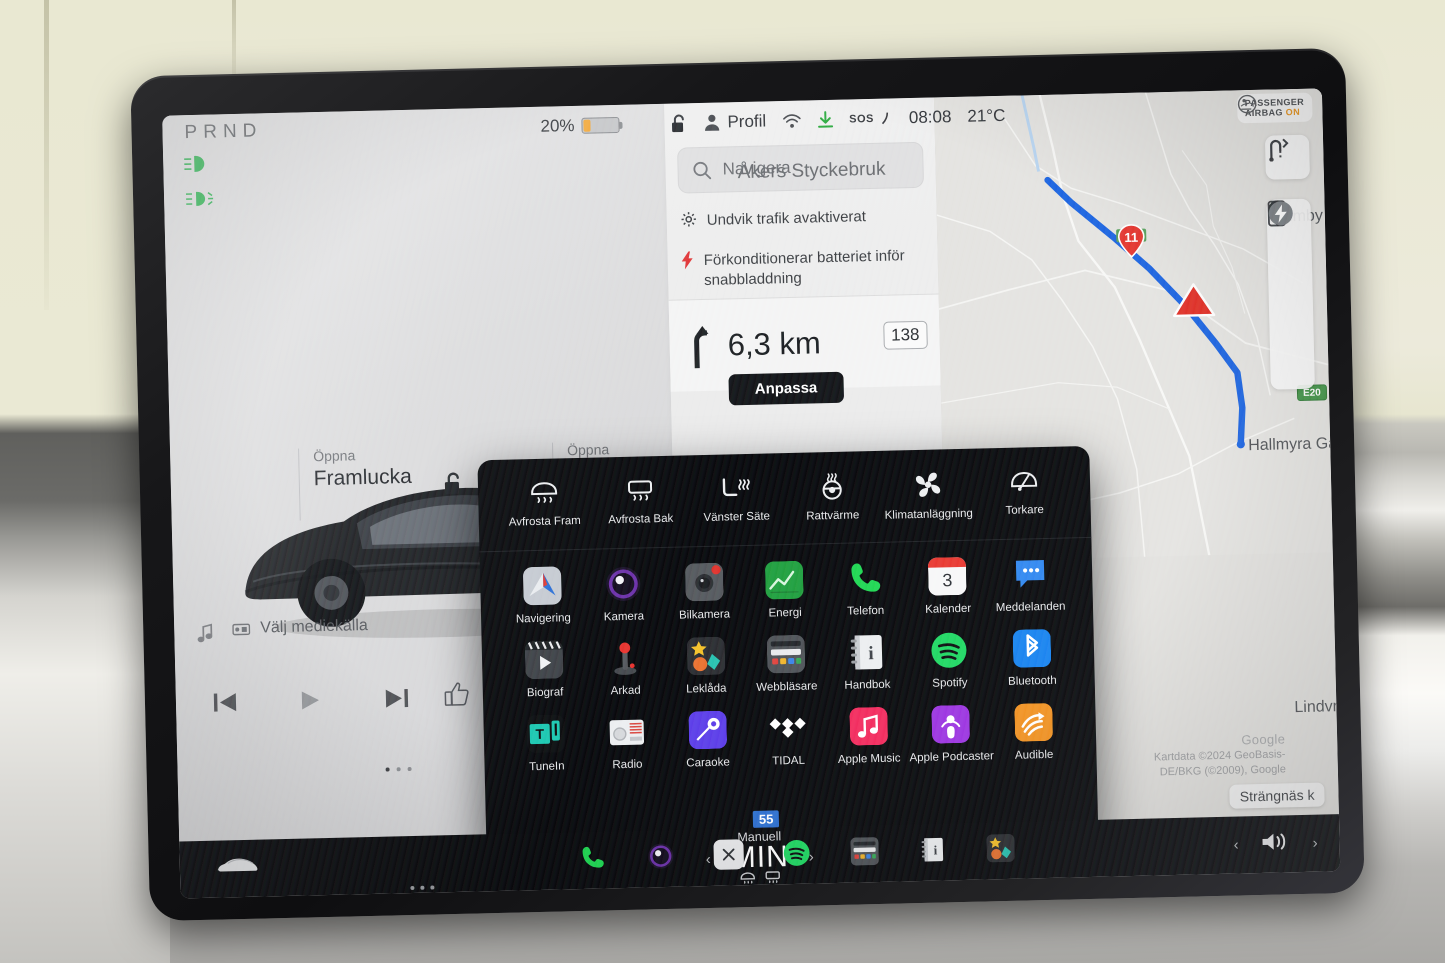  I want to click on wiper-icon, so click(1024, 481).